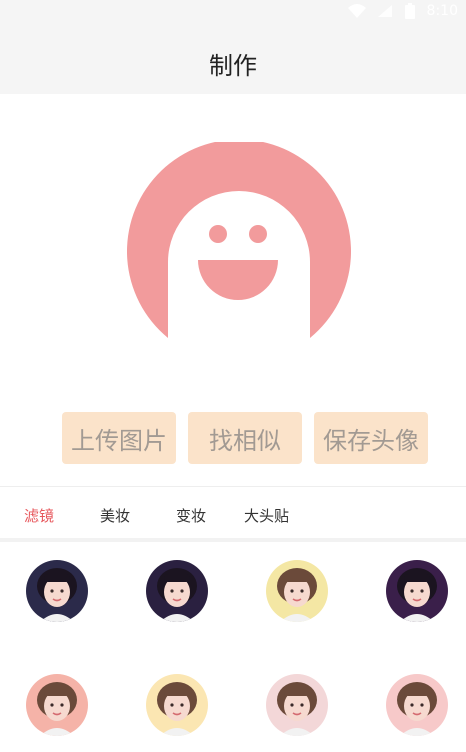 The width and height of the screenshot is (466, 752). I want to click on tab-photo-sticker: 大头贴, so click(266, 515).